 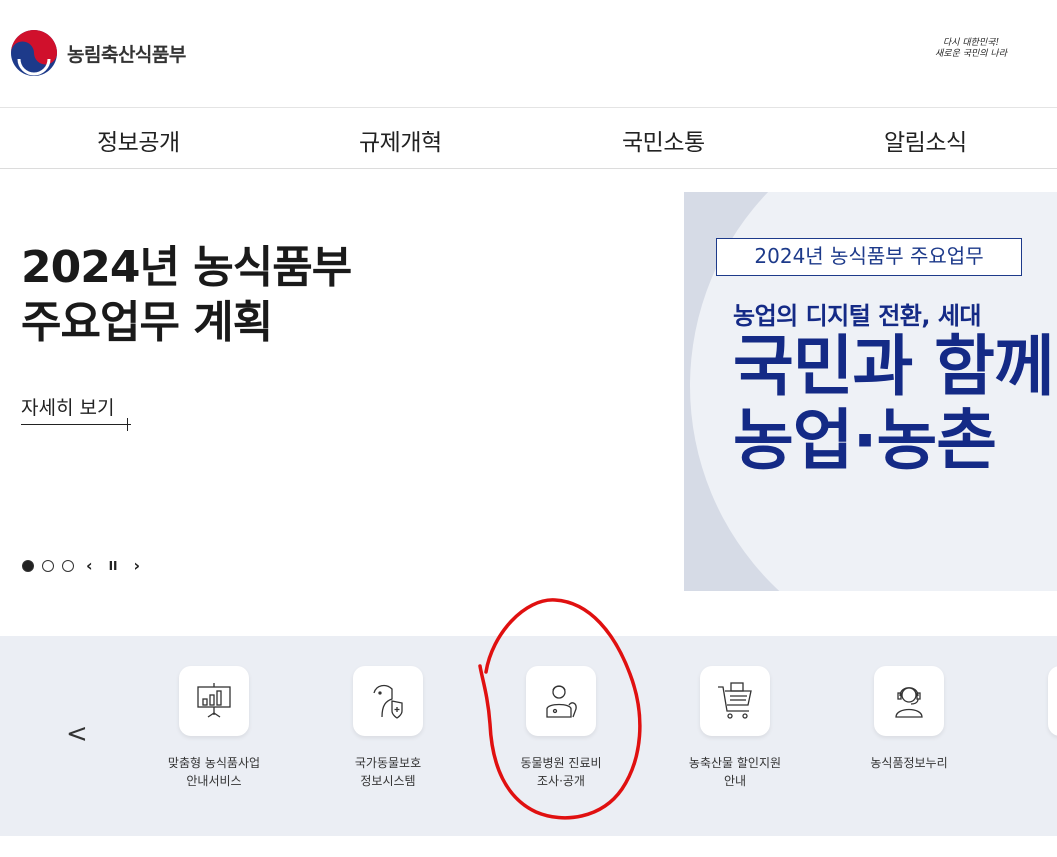 I want to click on nav-item-public-communication: 국민소통, so click(x=663, y=140).